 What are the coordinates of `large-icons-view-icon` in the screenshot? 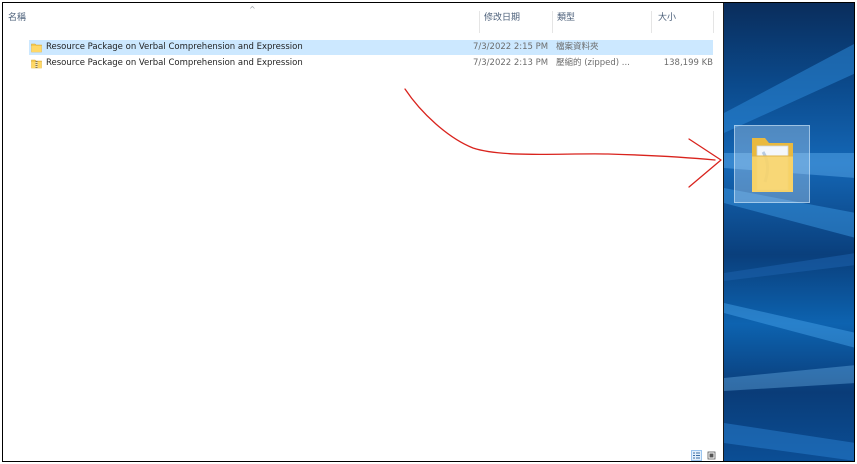 It's located at (711, 455).